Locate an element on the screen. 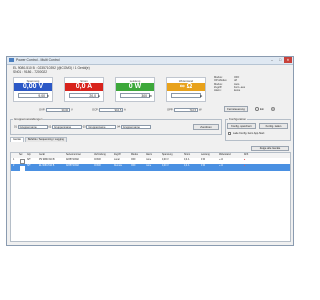 This screenshot has width=320, height=300. ocp-field: OCP: 910,5 A is located at coordinates (109, 110).